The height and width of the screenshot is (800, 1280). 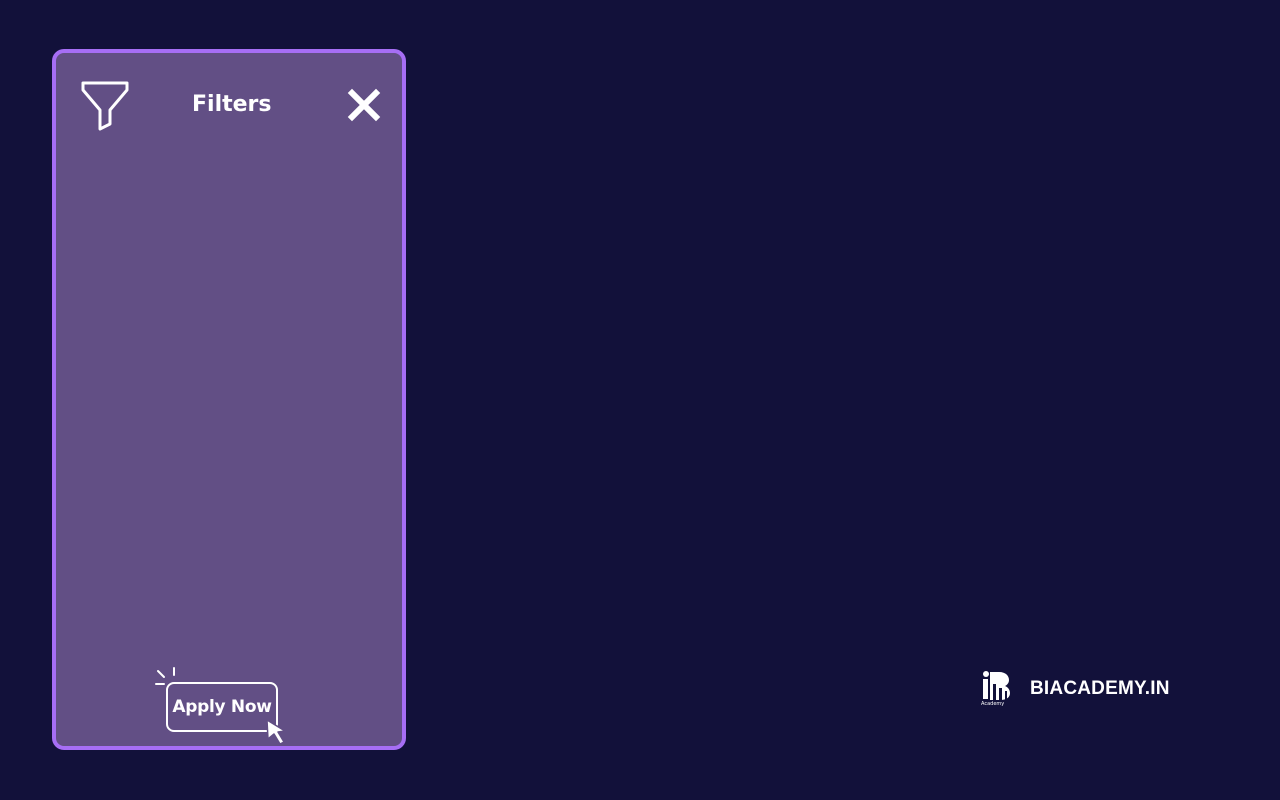 I want to click on panel-title: Filters, so click(x=232, y=104).